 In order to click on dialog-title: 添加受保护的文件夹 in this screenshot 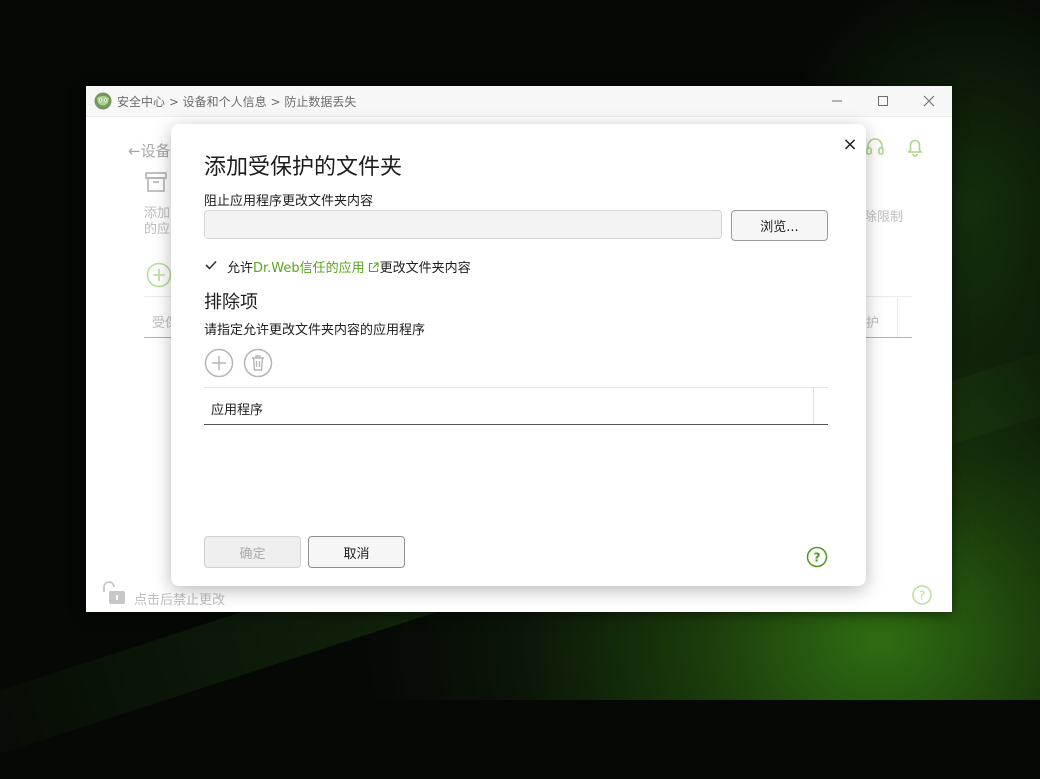, I will do `click(303, 167)`.